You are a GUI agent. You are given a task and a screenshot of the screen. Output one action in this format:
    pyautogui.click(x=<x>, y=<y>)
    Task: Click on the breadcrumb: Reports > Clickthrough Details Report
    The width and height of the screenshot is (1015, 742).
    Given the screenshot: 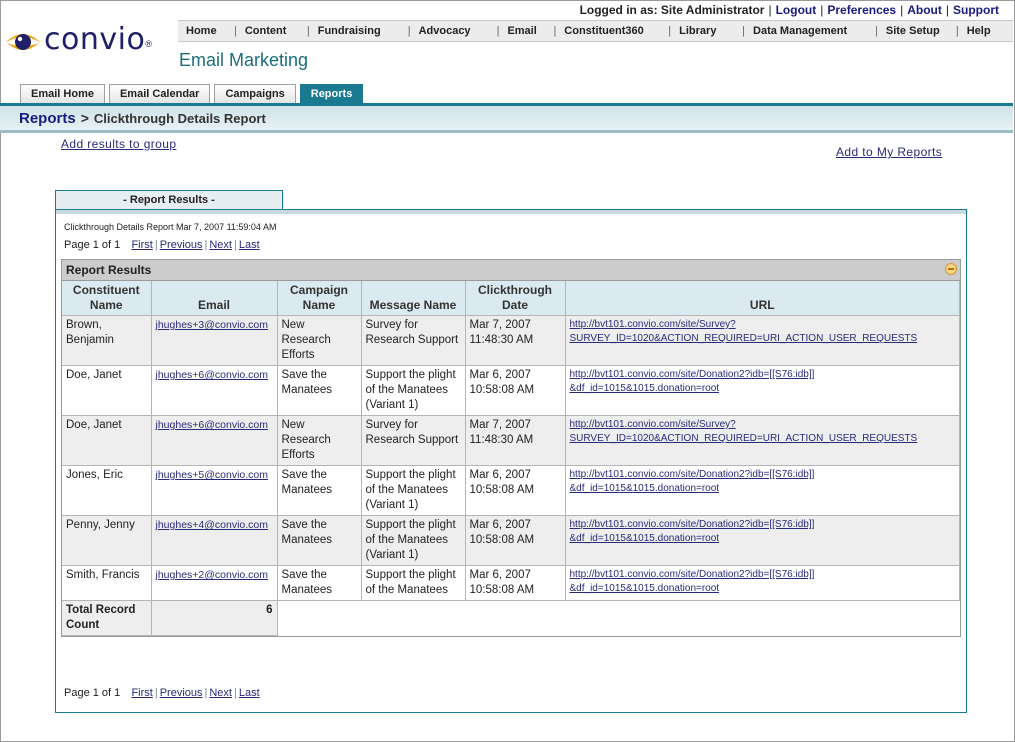 What is the action you would take?
    pyautogui.click(x=506, y=119)
    